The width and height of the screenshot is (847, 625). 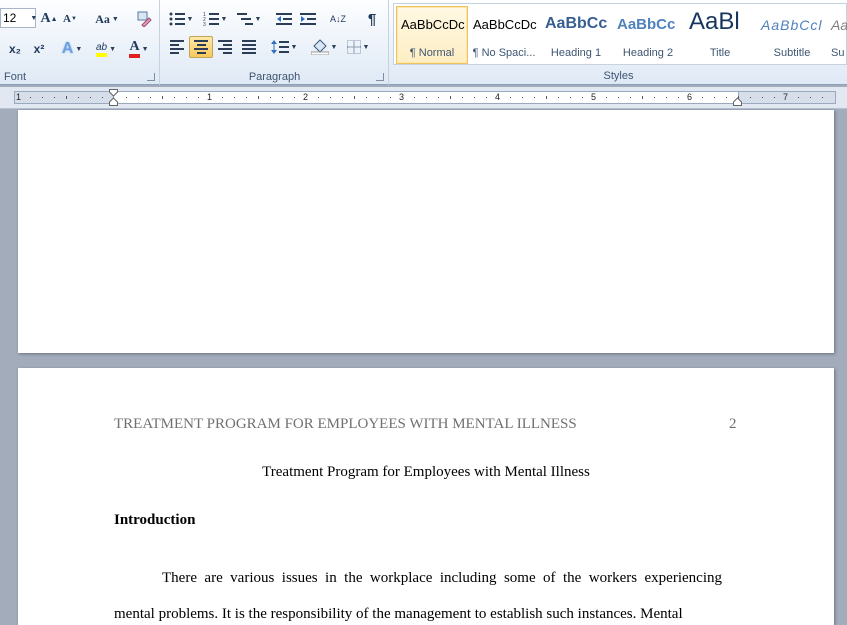 I want to click on increase-indent-button, so click(x=308, y=19).